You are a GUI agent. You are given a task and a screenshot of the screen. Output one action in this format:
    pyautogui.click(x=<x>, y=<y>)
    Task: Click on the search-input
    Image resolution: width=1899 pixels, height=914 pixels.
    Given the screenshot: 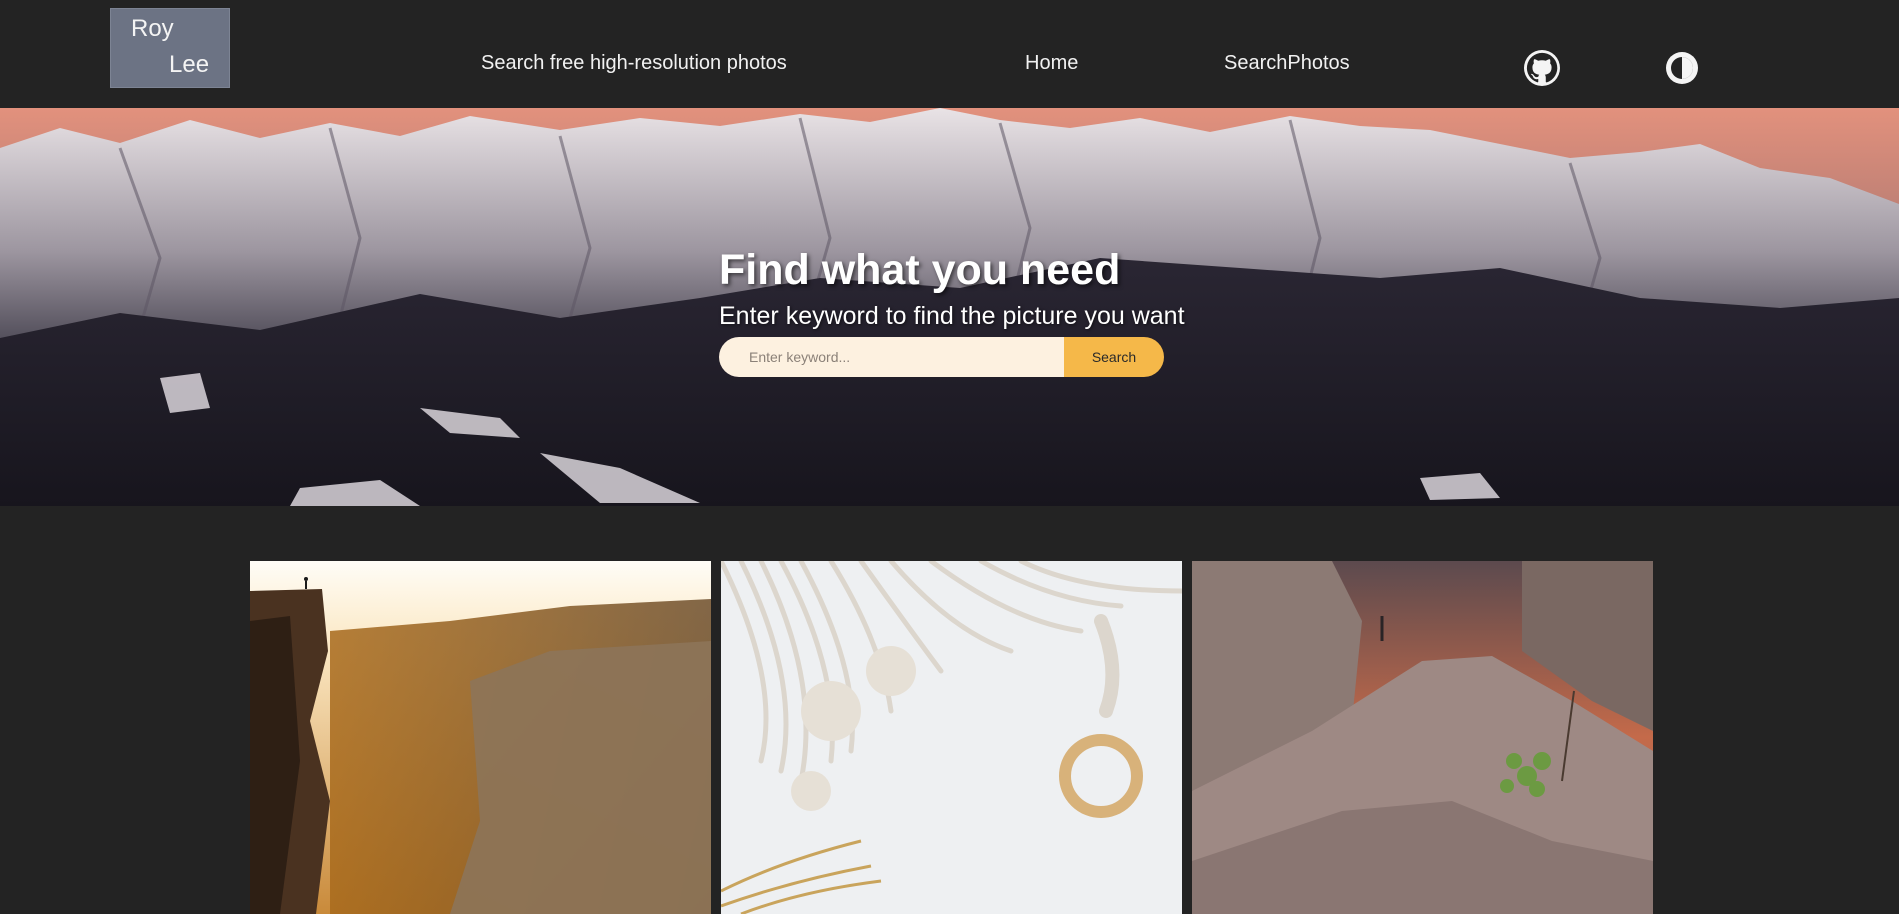 What is the action you would take?
    pyautogui.click(x=891, y=357)
    